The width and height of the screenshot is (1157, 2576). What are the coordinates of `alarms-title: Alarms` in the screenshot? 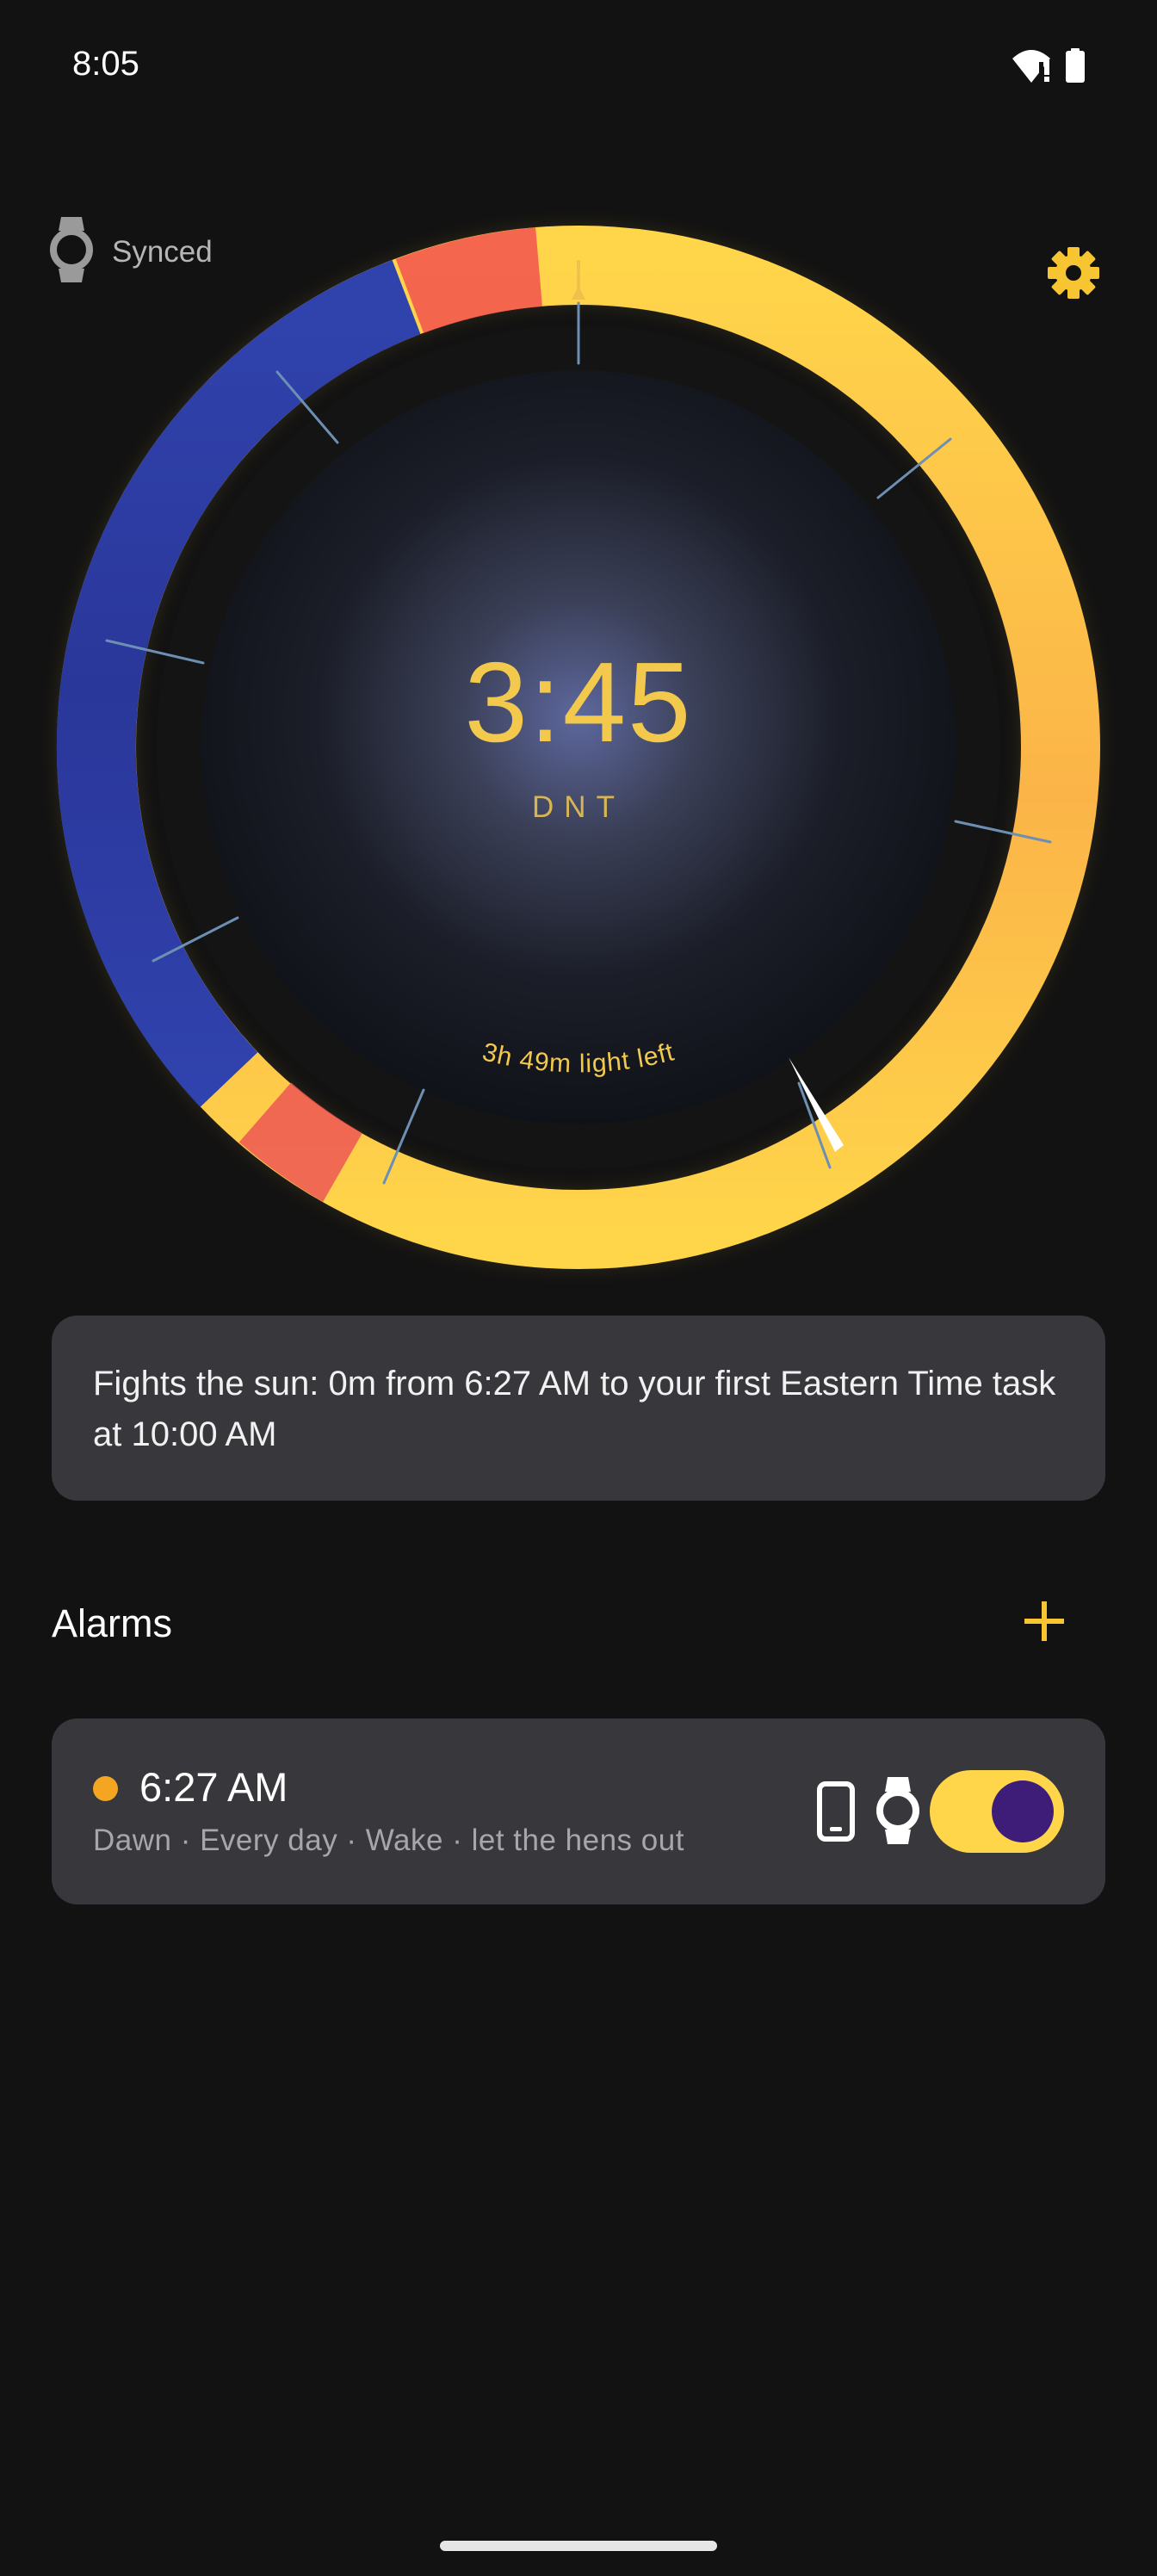 It's located at (113, 1623).